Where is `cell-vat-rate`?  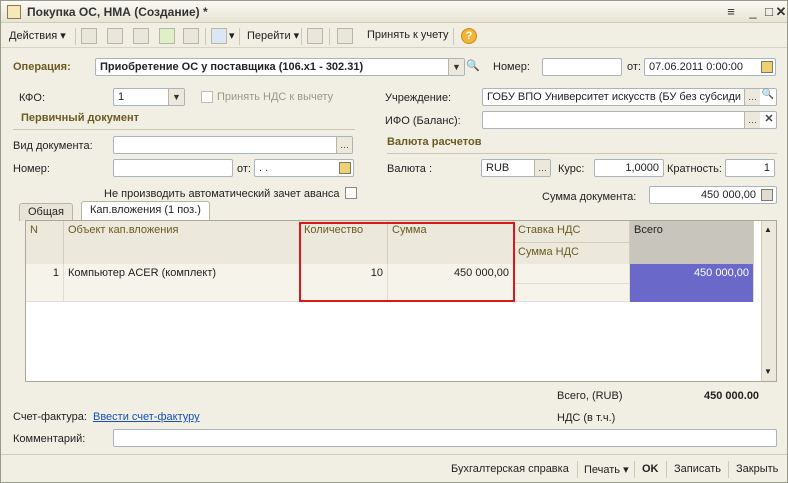 cell-vat-rate is located at coordinates (572, 273).